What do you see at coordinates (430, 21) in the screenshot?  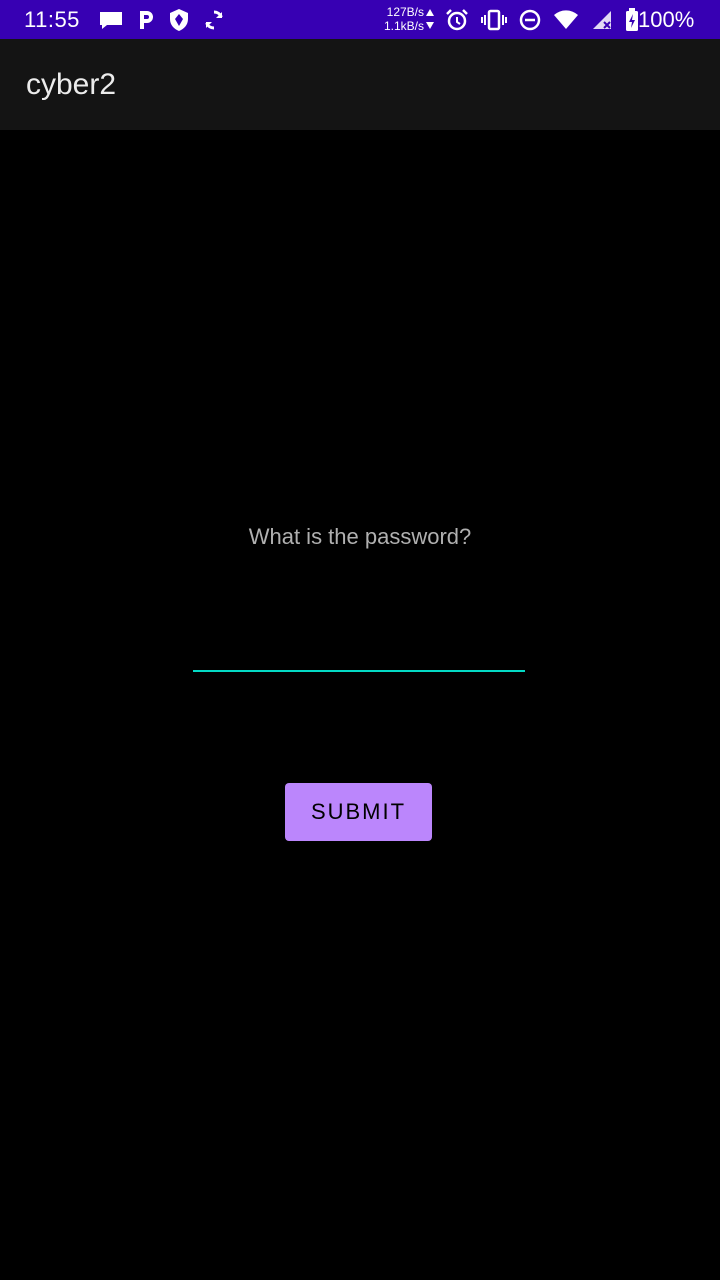 I see `up-down-arrows-icon` at bounding box center [430, 21].